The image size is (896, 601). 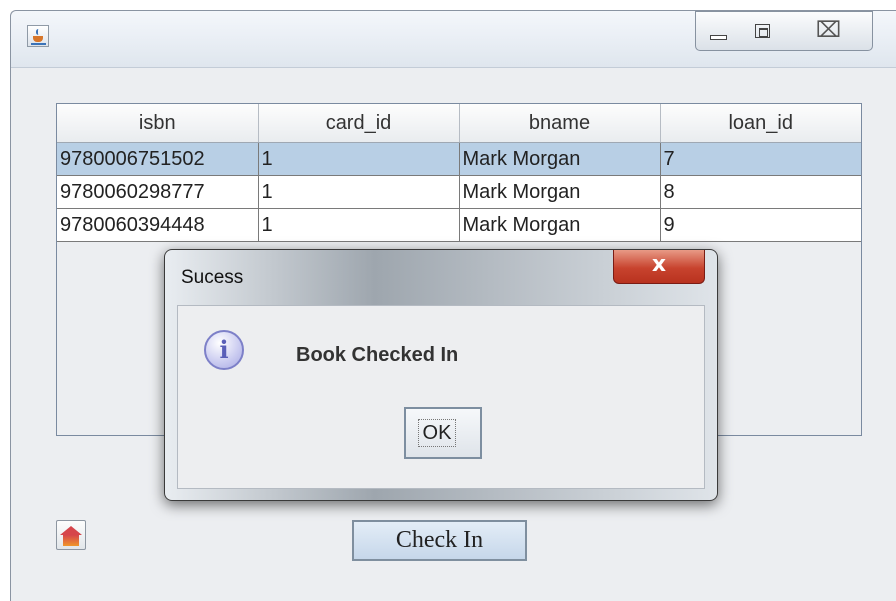 I want to click on dialog-title: Sucess, so click(x=212, y=277).